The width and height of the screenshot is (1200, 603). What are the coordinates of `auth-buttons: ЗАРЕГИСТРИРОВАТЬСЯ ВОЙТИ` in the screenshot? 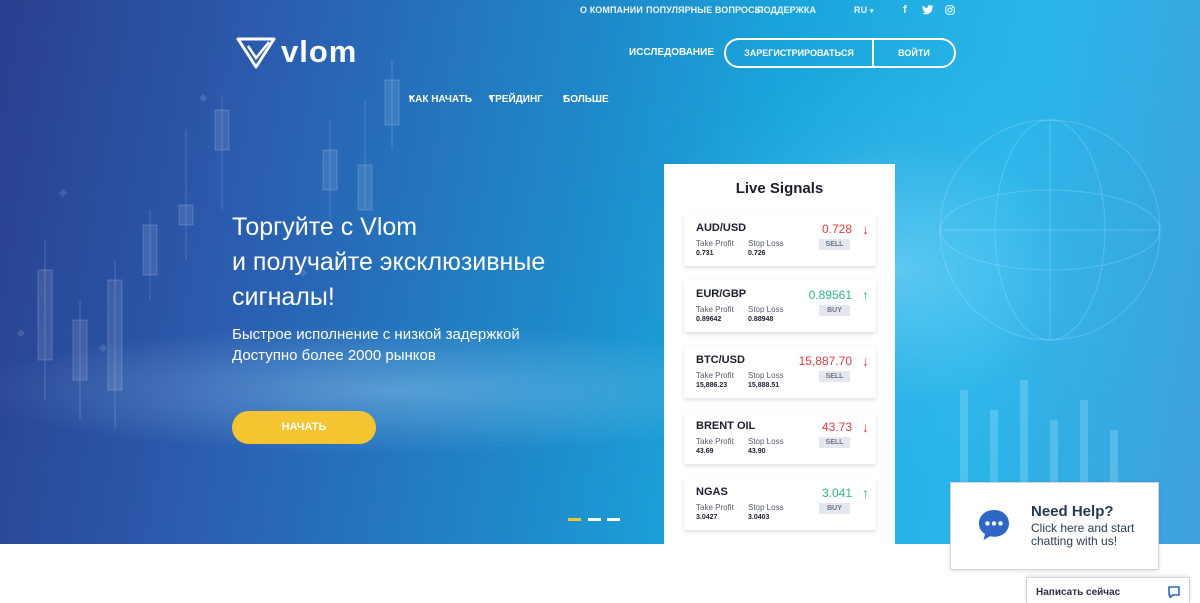 It's located at (840, 53).